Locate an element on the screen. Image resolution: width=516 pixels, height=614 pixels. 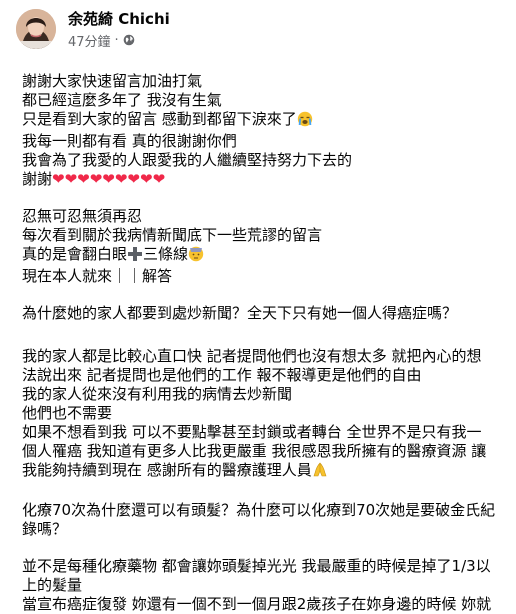
answer-line: 我的家人都是比較心直口快 記者提問他們也沒有想太多 就把內心的想 is located at coordinates (252, 356).